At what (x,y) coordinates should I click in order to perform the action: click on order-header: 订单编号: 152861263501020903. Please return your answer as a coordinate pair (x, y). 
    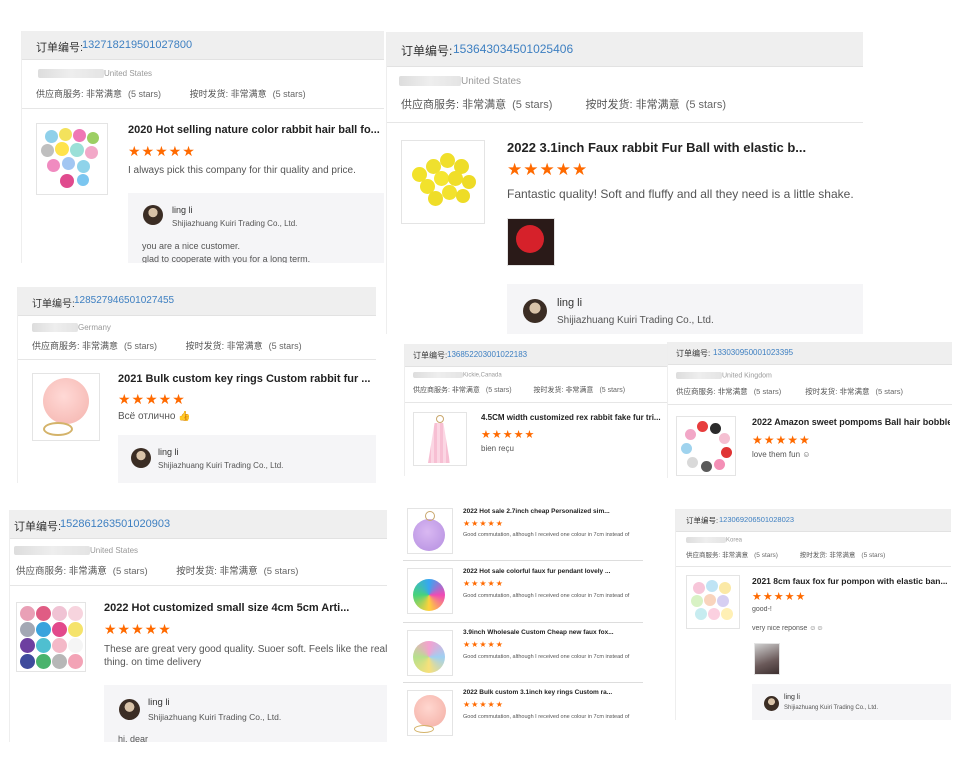
    Looking at the image, I should click on (198, 524).